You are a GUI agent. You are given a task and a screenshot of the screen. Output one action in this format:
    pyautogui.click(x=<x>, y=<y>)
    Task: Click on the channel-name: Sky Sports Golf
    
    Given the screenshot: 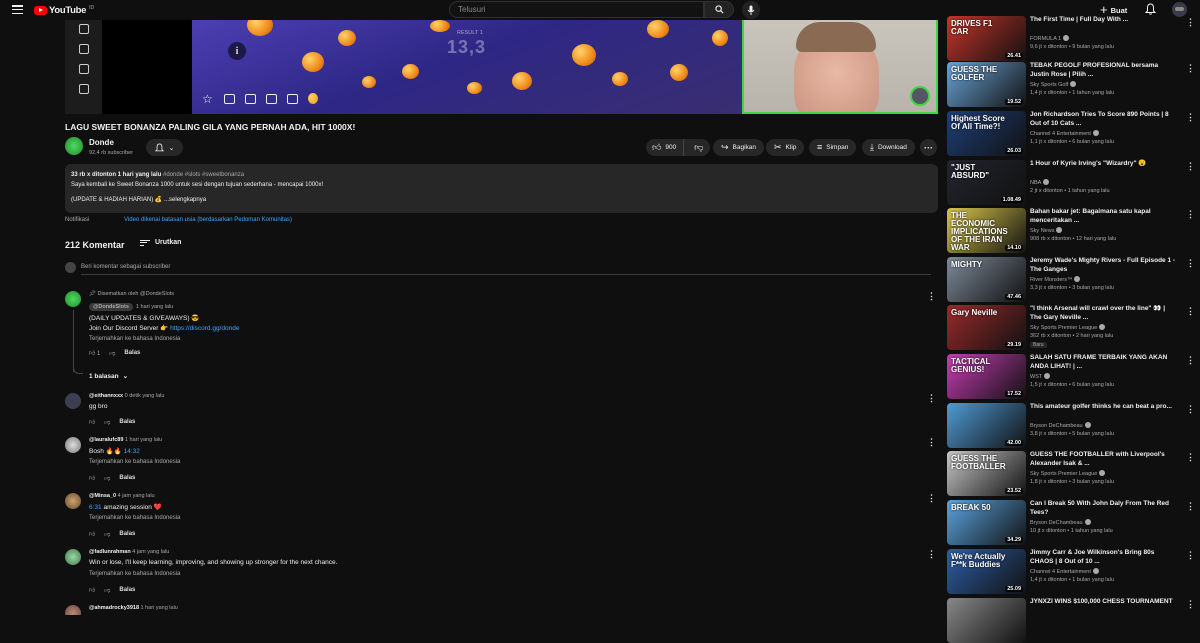 What is the action you would take?
    pyautogui.click(x=1049, y=85)
    